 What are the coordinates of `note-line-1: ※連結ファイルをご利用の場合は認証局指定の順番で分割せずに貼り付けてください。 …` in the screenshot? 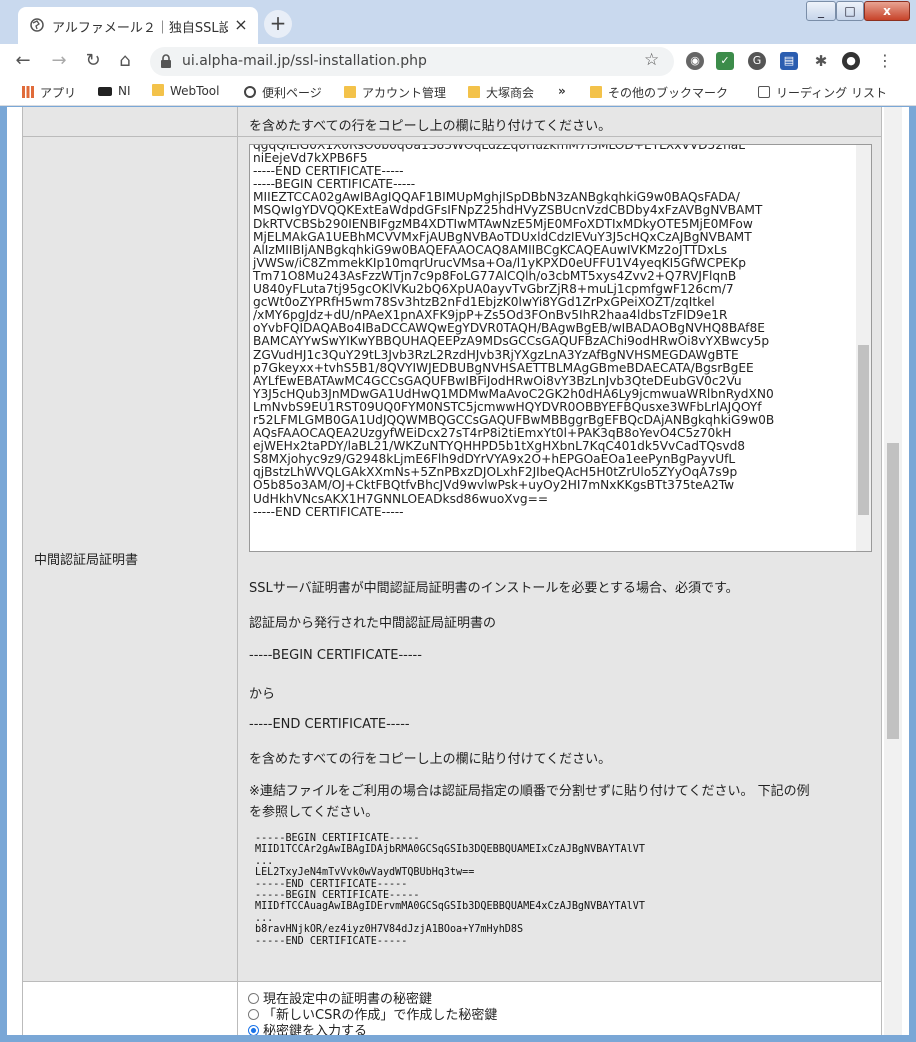 It's located at (529, 791).